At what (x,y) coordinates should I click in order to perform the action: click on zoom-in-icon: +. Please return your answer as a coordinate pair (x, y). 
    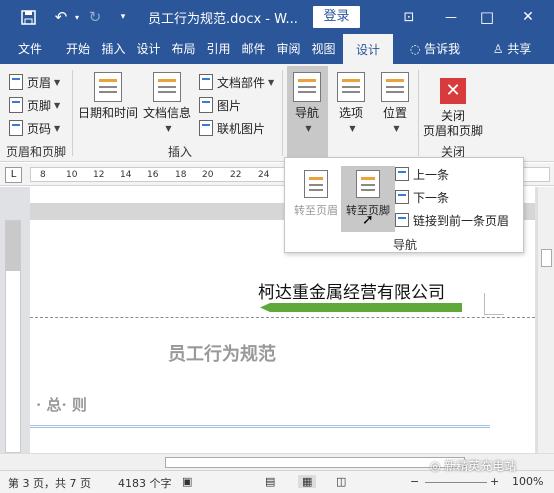
    Looking at the image, I should click on (494, 481).